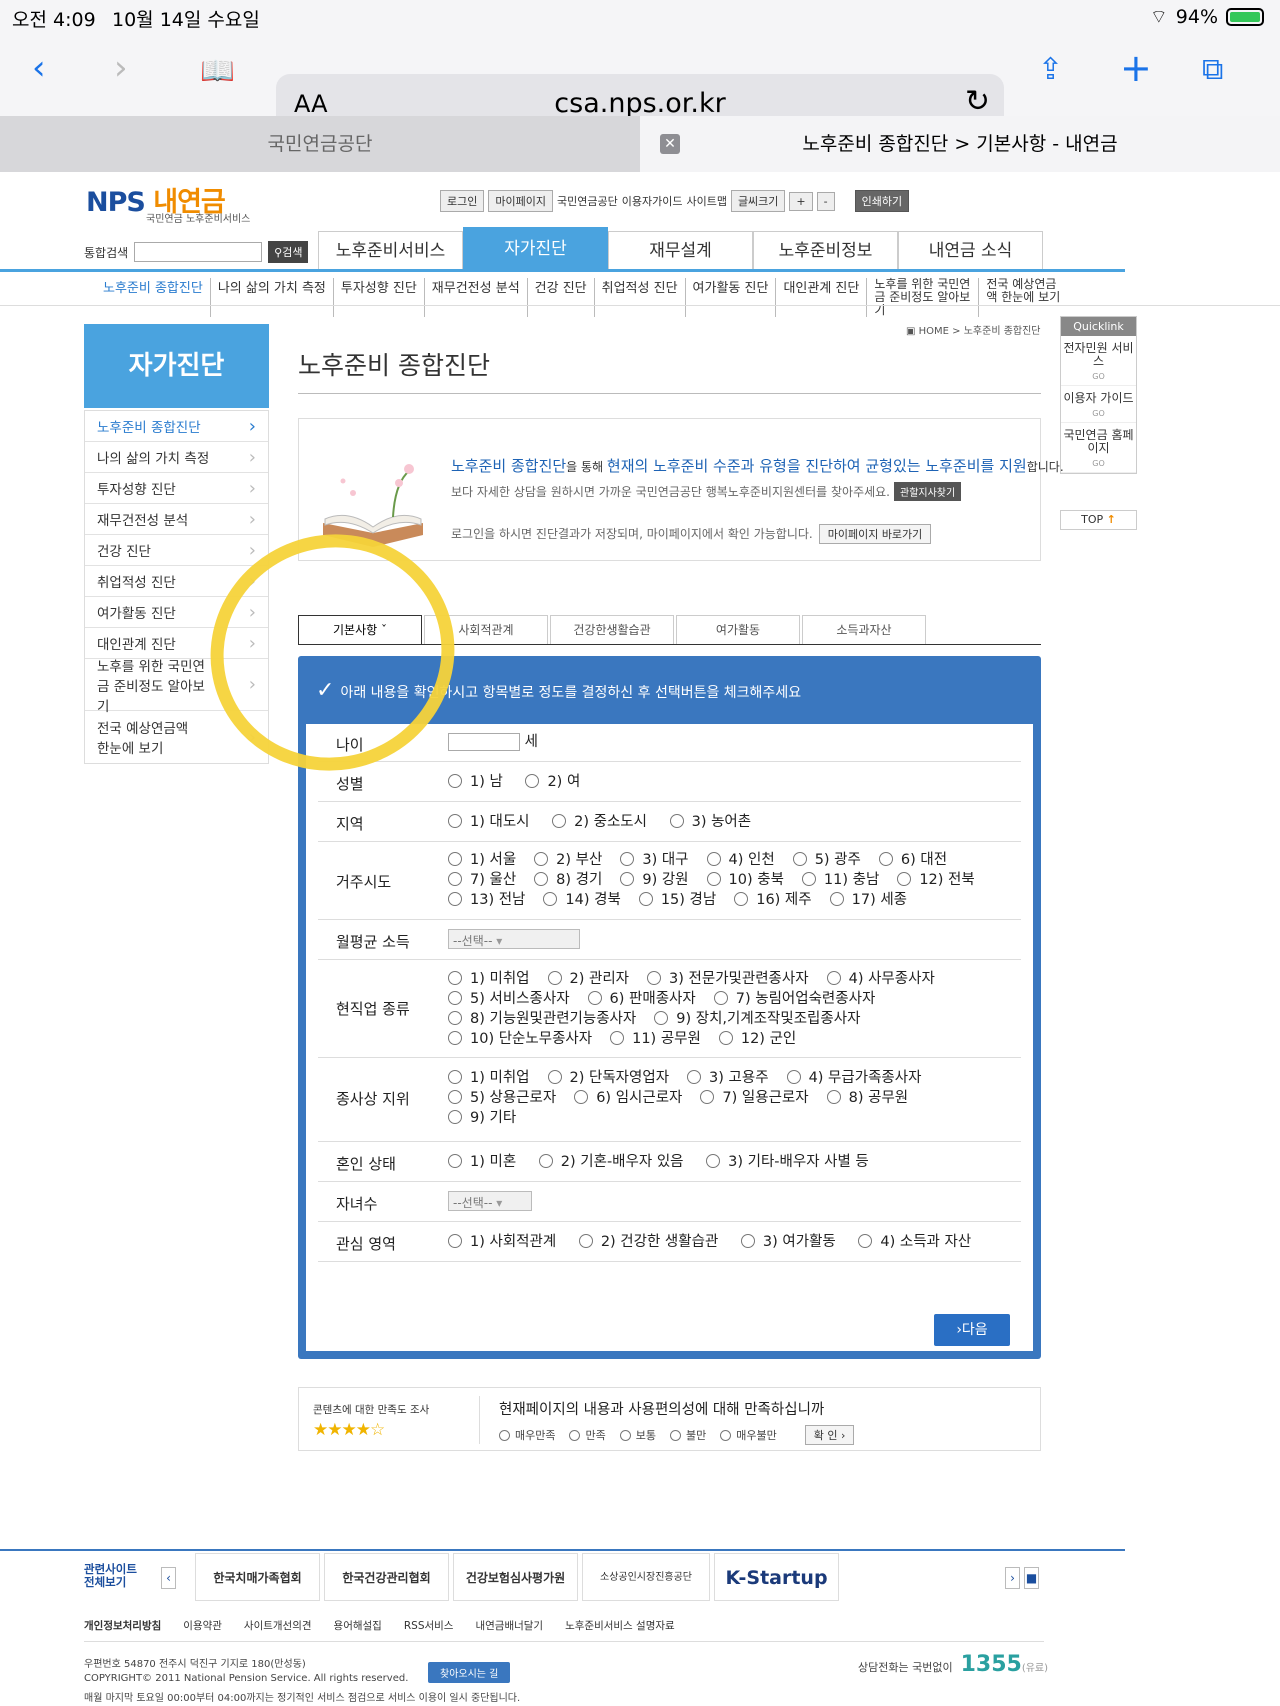  Describe the element at coordinates (490, 1201) in the screenshot. I see `children-select: --선택--` at that location.